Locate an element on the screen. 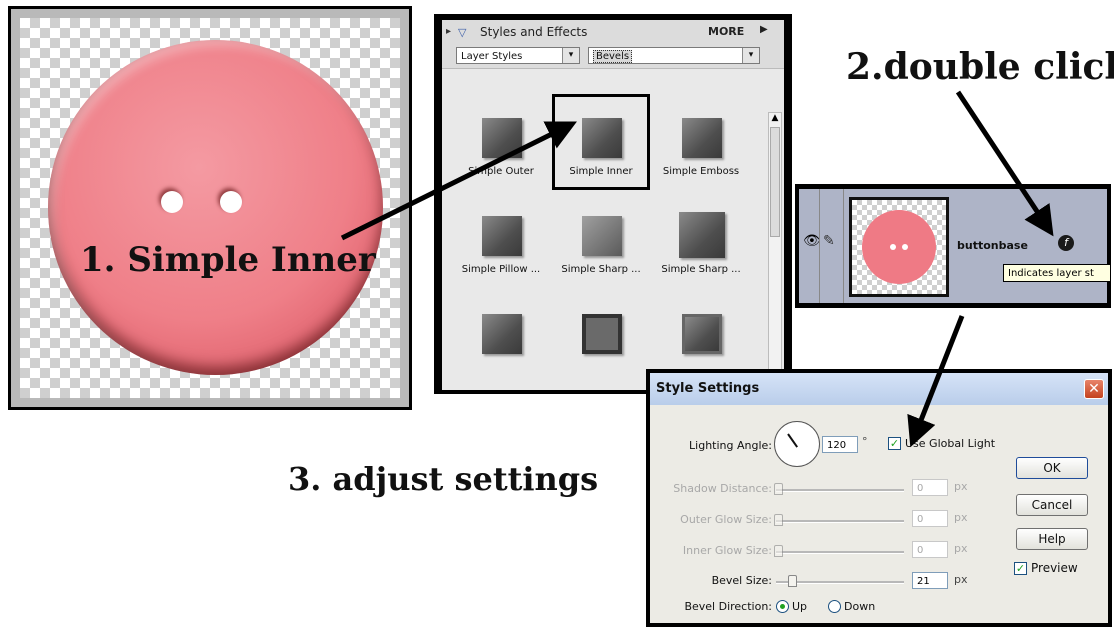  arrow-to-simple-inner is located at coordinates (458, 181).